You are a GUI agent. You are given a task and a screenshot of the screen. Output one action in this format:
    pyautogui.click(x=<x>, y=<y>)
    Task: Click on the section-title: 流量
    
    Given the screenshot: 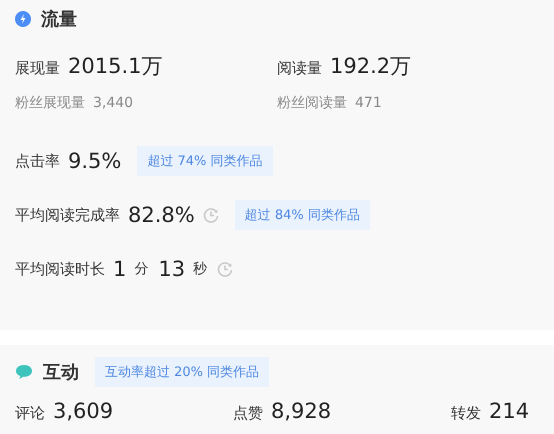 What is the action you would take?
    pyautogui.click(x=59, y=19)
    